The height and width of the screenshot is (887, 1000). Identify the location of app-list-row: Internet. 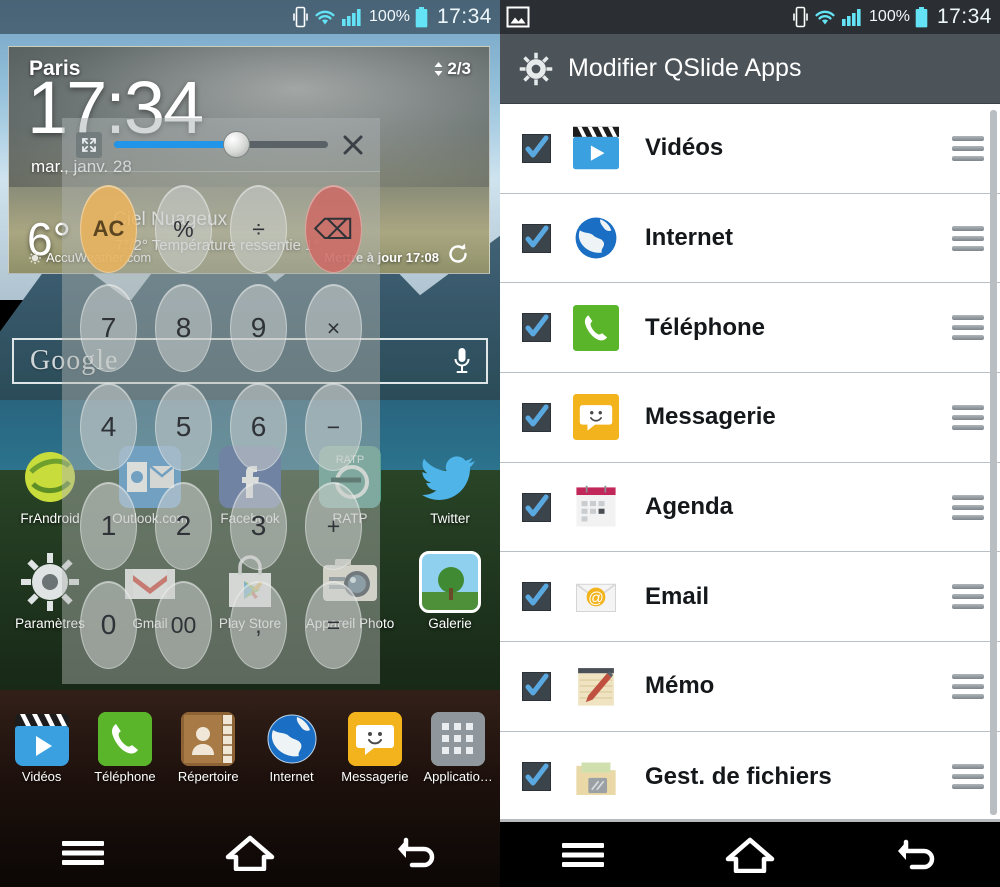
(750, 238).